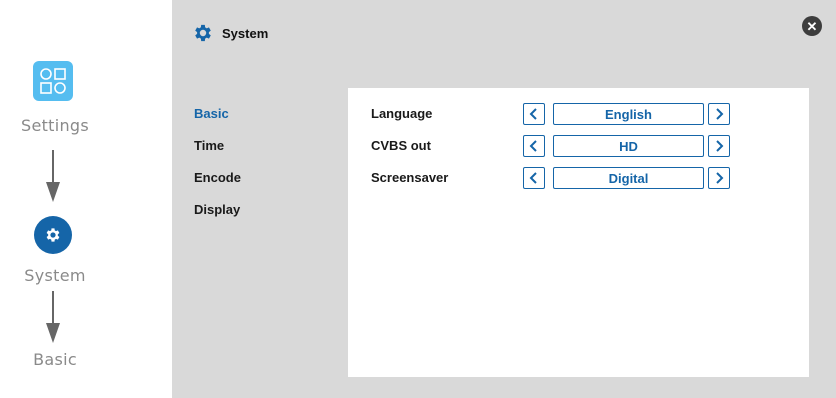 The height and width of the screenshot is (398, 836). Describe the element at coordinates (217, 122) in the screenshot. I see `menu-item-basic: Basic` at that location.